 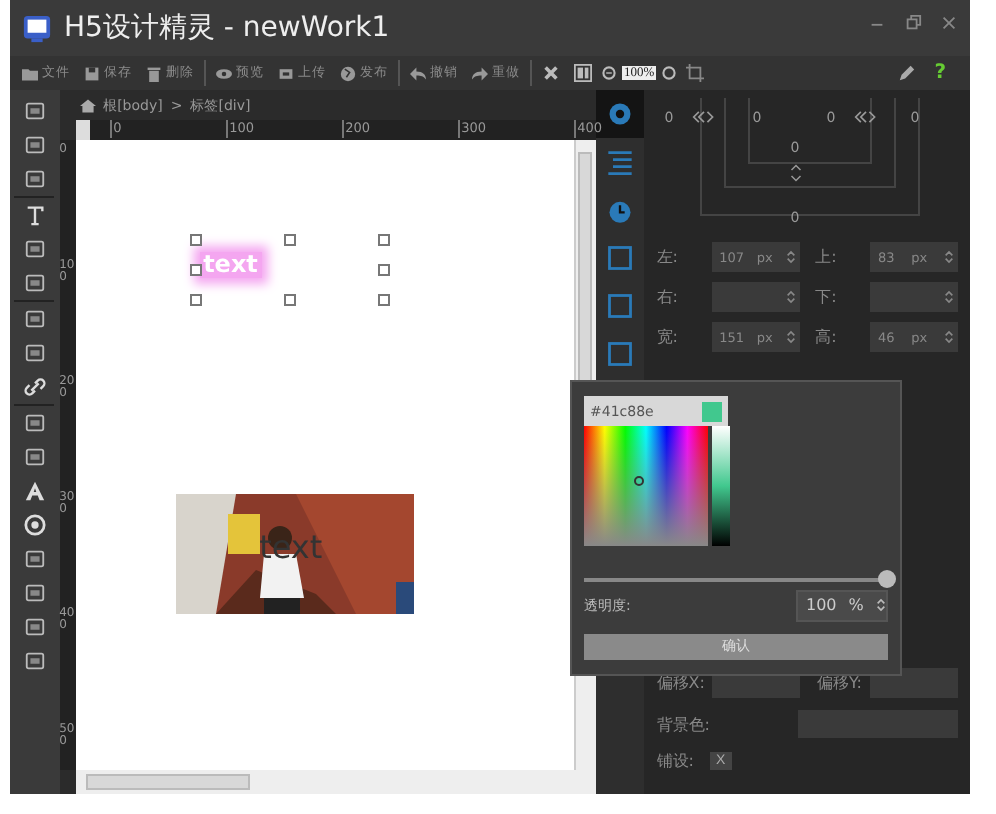 What do you see at coordinates (913, 23) in the screenshot?
I see `restore-icon` at bounding box center [913, 23].